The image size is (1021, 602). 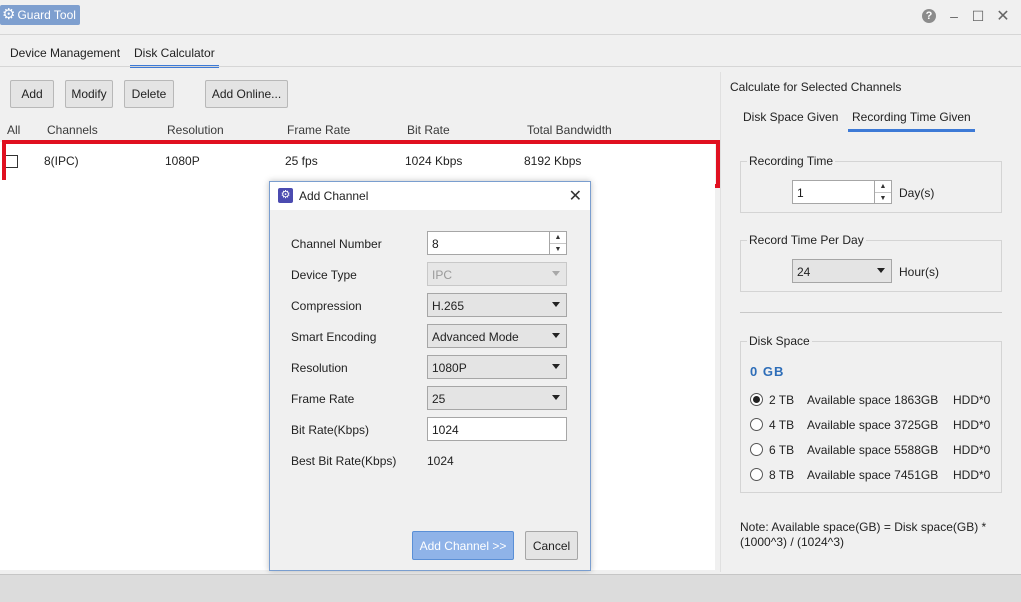 I want to click on app-title: Guard Tool, so click(x=46, y=15).